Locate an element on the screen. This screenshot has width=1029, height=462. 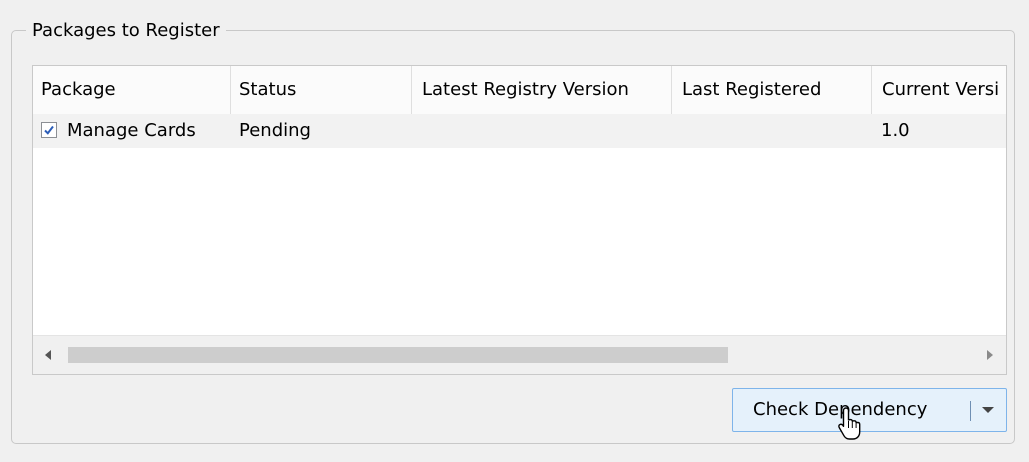
column-header-current-version: Current Versi is located at coordinates (939, 90).